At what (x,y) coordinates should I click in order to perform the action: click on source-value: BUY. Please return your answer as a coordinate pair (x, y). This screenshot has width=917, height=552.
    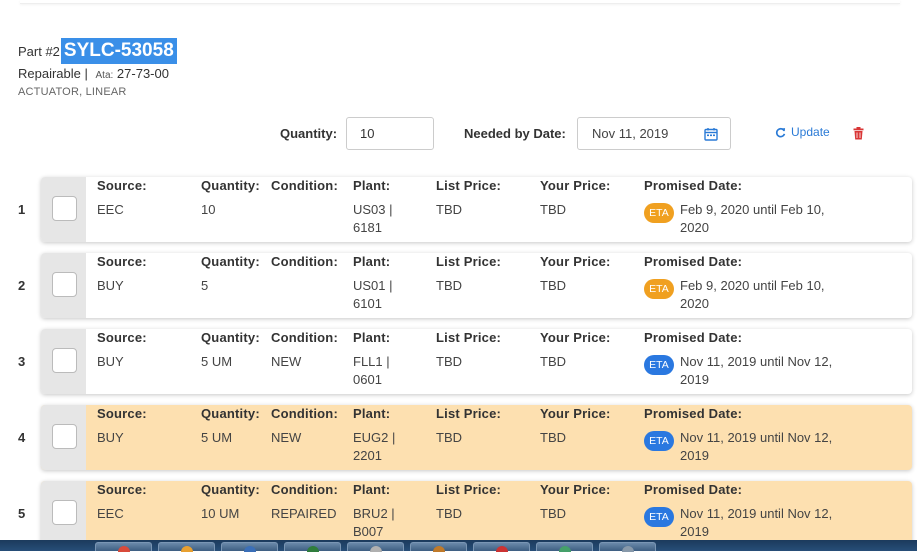
    Looking at the image, I should click on (110, 437).